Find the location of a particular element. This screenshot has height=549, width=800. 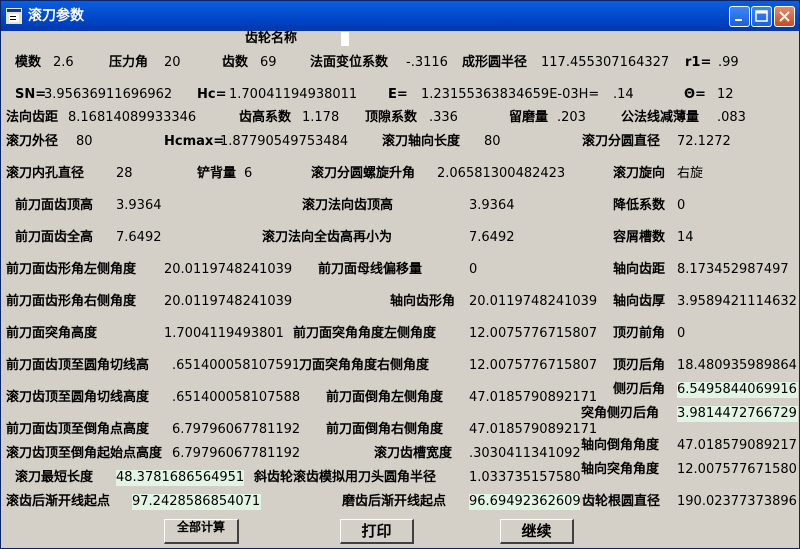

hob-normal-addendum-value: 3.9364 is located at coordinates (492, 205).